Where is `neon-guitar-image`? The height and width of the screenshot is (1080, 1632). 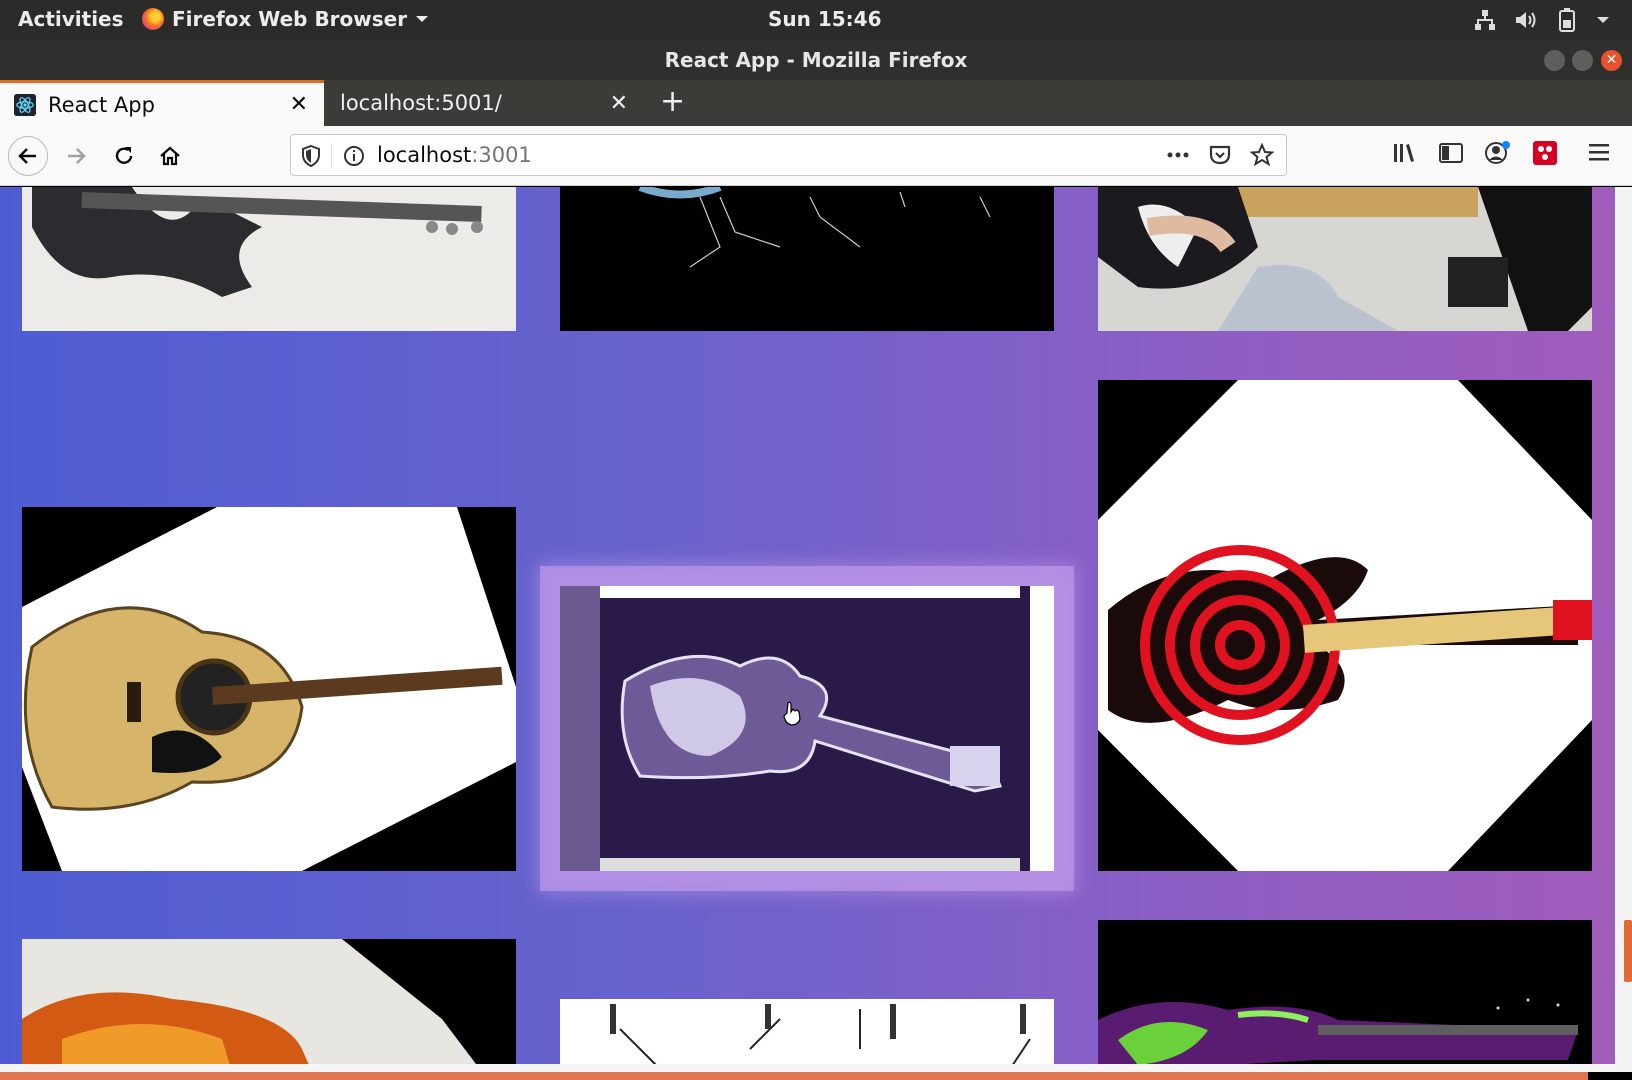
neon-guitar-image is located at coordinates (1345, 996).